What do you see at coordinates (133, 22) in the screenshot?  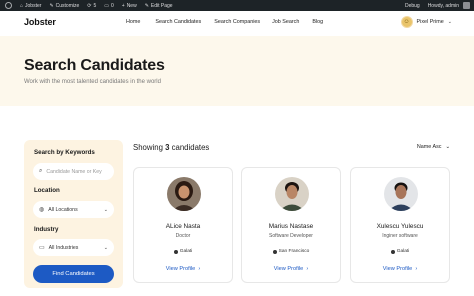 I see `nav-home: Home` at bounding box center [133, 22].